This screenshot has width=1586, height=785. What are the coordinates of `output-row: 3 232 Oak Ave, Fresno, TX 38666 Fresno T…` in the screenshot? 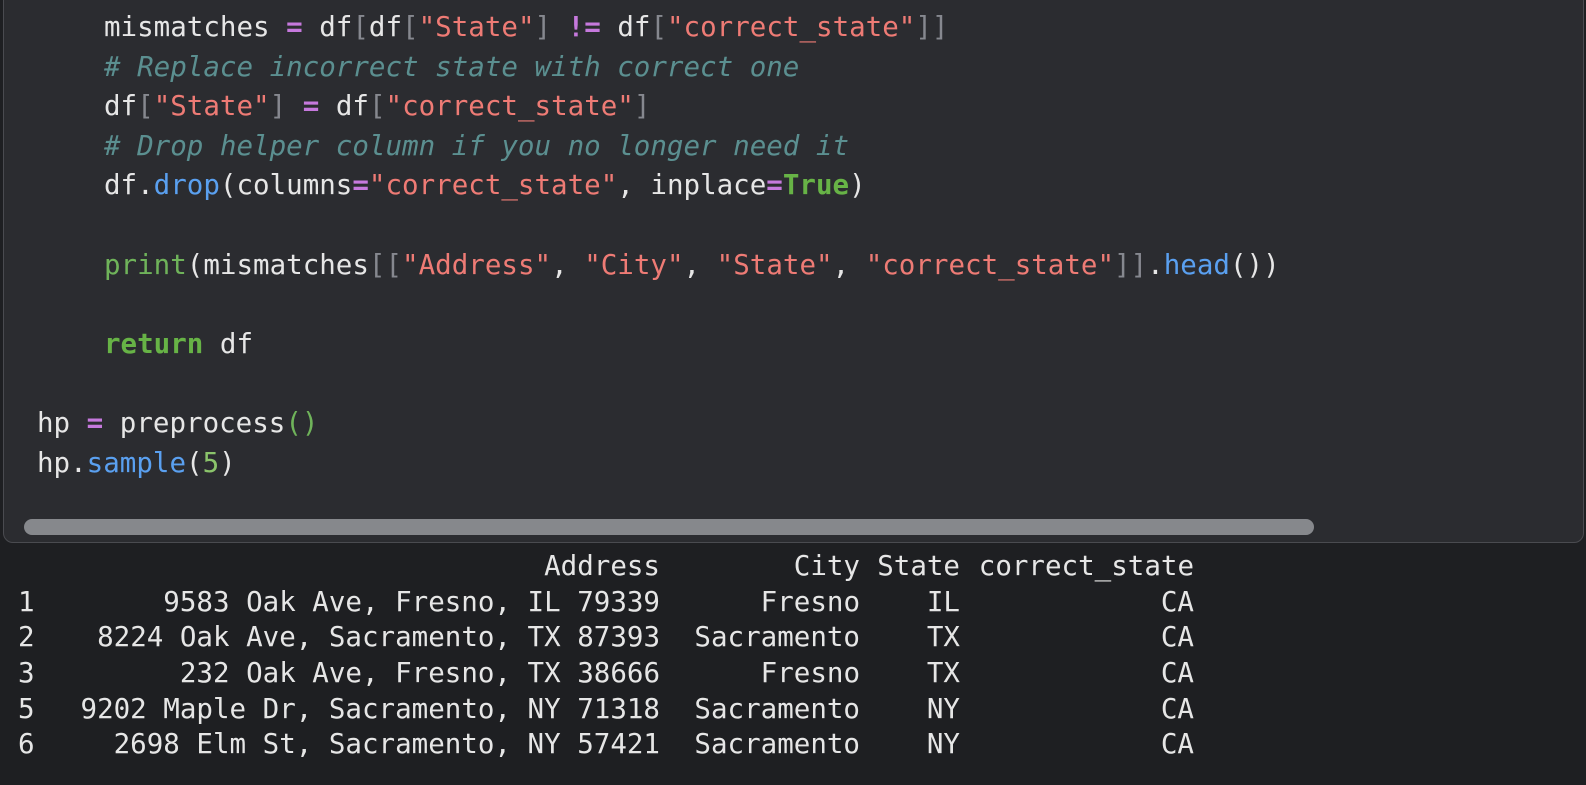 It's located at (793, 673).